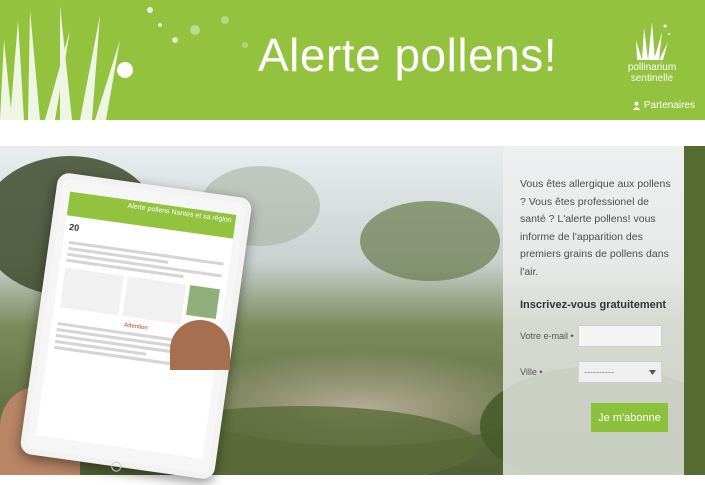  What do you see at coordinates (124, 62) in the screenshot?
I see `grass-decoration-icon` at bounding box center [124, 62].